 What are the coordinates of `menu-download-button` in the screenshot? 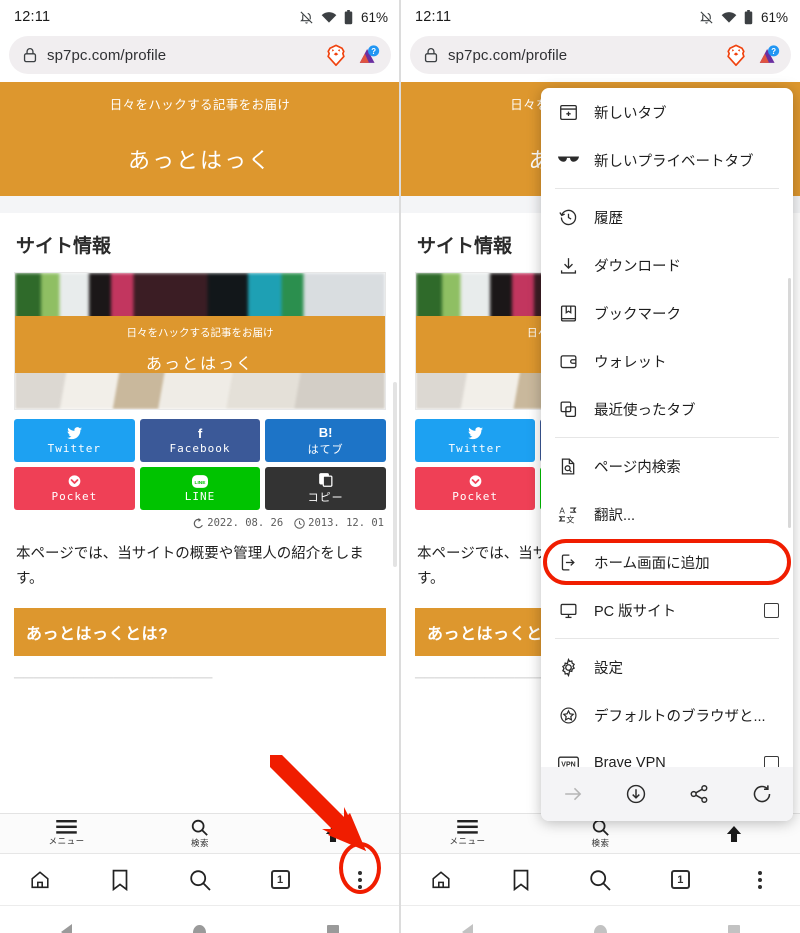 It's located at (635, 794).